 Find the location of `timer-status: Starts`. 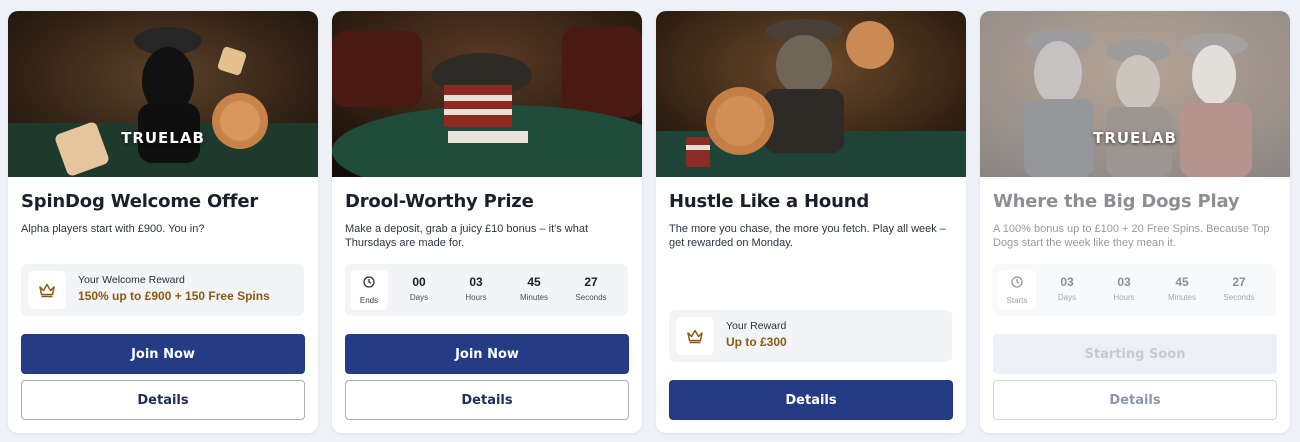

timer-status: Starts is located at coordinates (1017, 290).